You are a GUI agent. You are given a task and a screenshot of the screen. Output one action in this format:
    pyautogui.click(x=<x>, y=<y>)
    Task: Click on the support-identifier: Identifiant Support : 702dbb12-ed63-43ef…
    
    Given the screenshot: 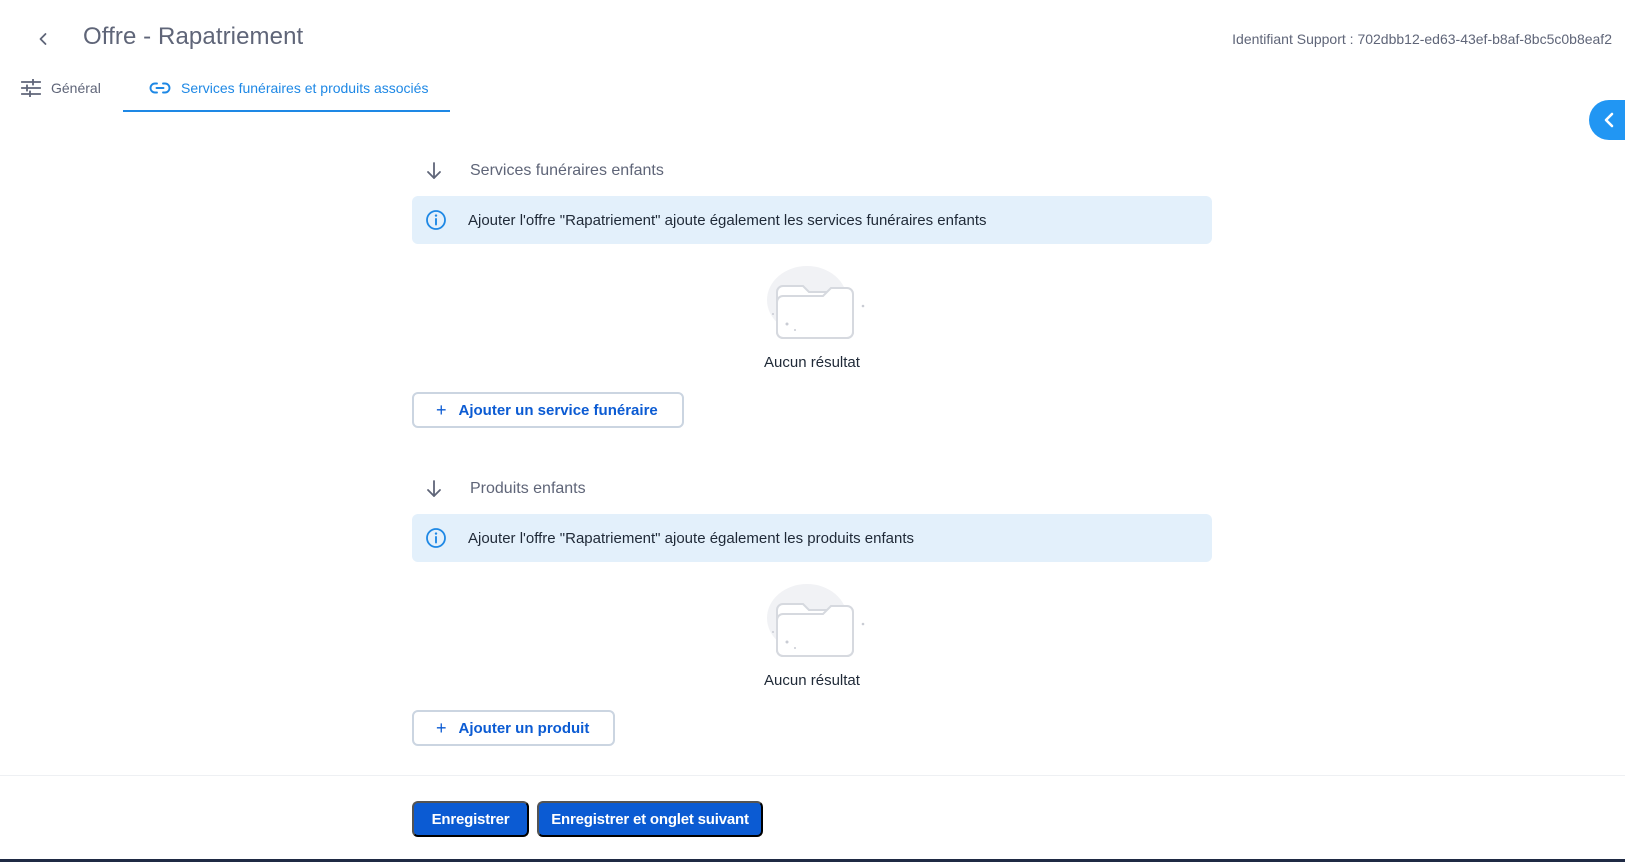 What is the action you would take?
    pyautogui.click(x=1422, y=39)
    